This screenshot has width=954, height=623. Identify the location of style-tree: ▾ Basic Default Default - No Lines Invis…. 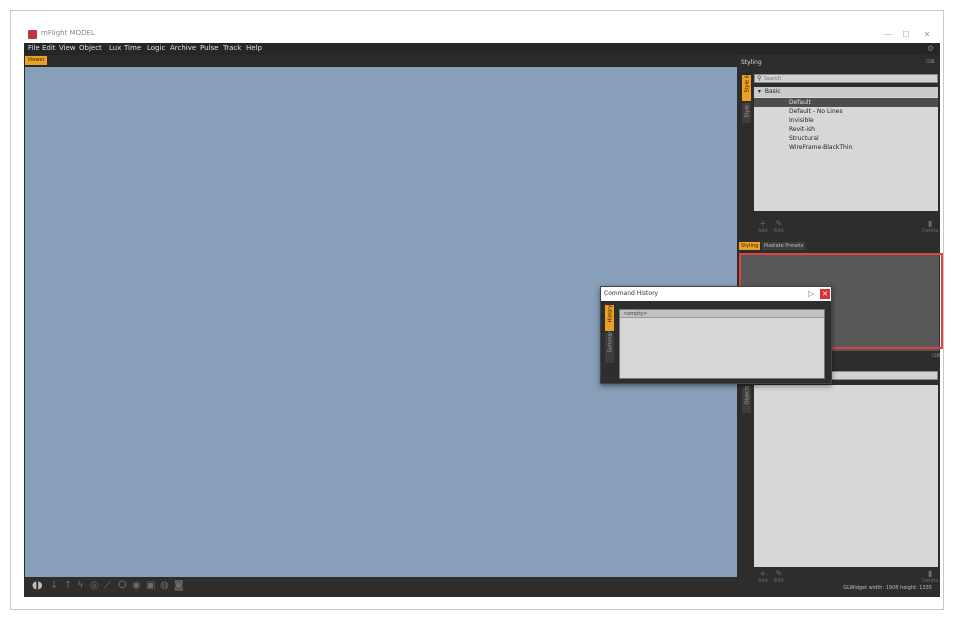
(846, 149).